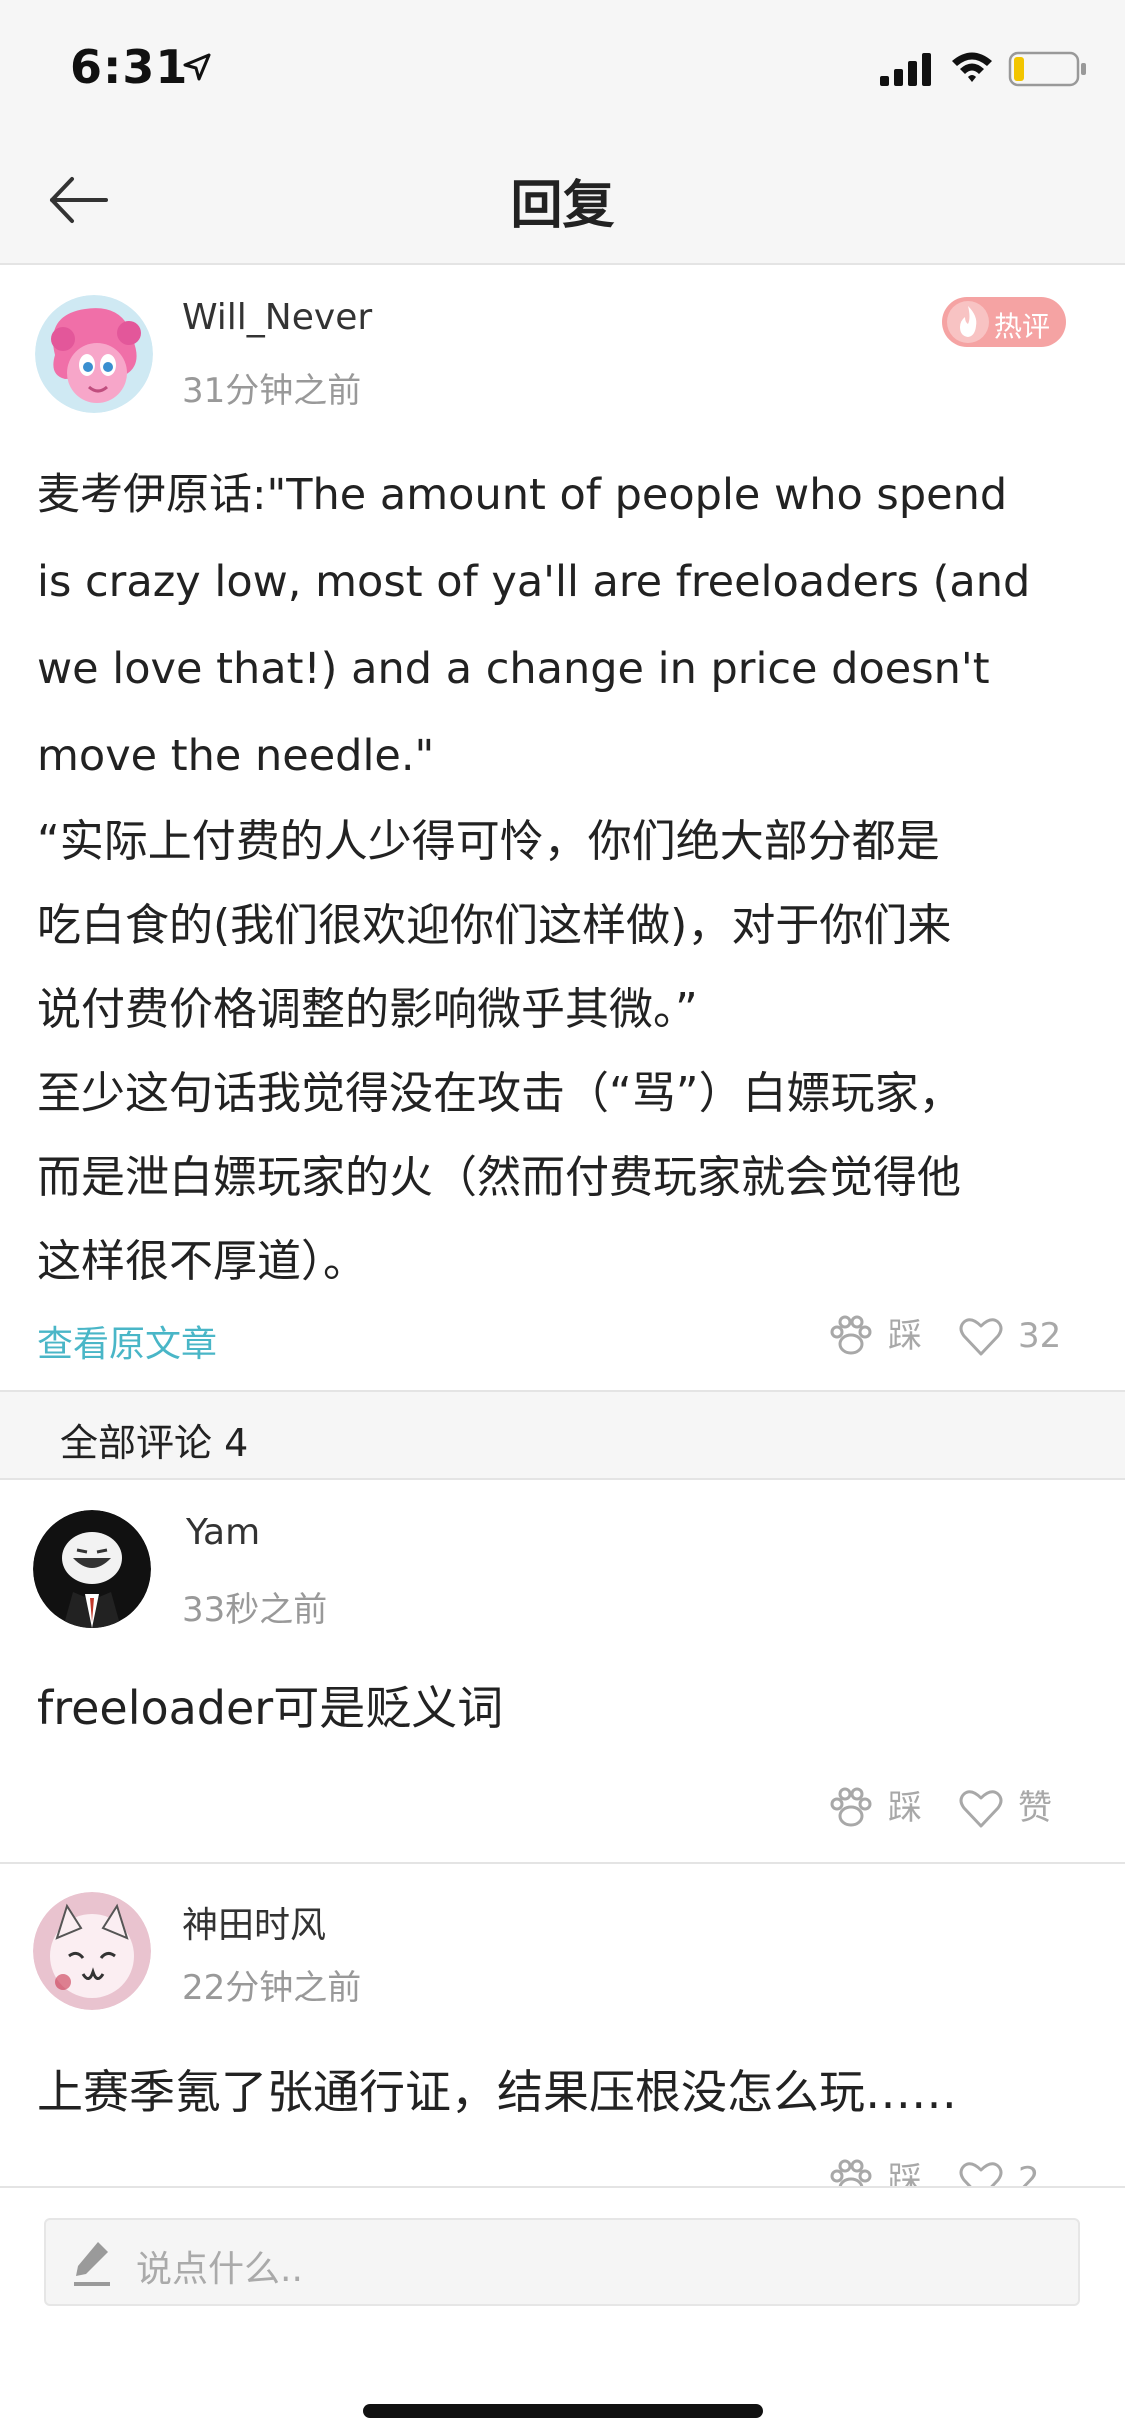  Describe the element at coordinates (968, 322) in the screenshot. I see `flame-icon` at that location.